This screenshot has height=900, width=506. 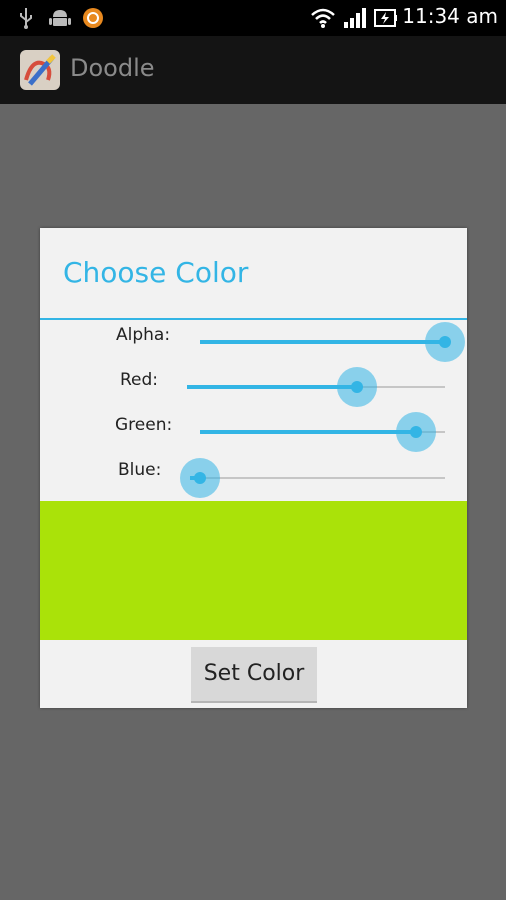 I want to click on alpha-slider-thumb, so click(x=445, y=342).